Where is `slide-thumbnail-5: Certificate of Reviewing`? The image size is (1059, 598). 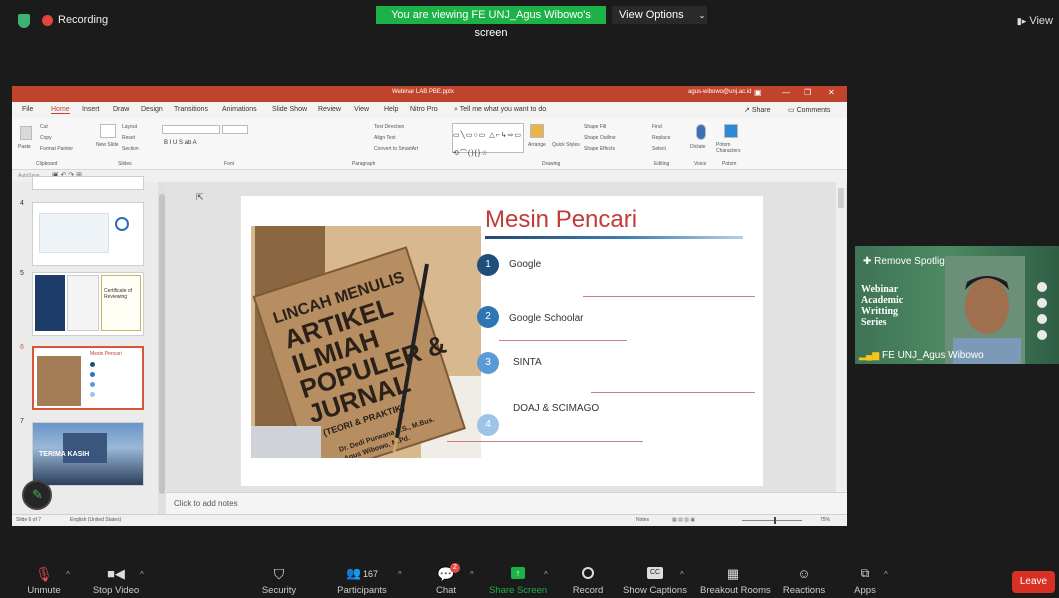
slide-thumbnail-5: Certificate of Reviewing is located at coordinates (88, 304).